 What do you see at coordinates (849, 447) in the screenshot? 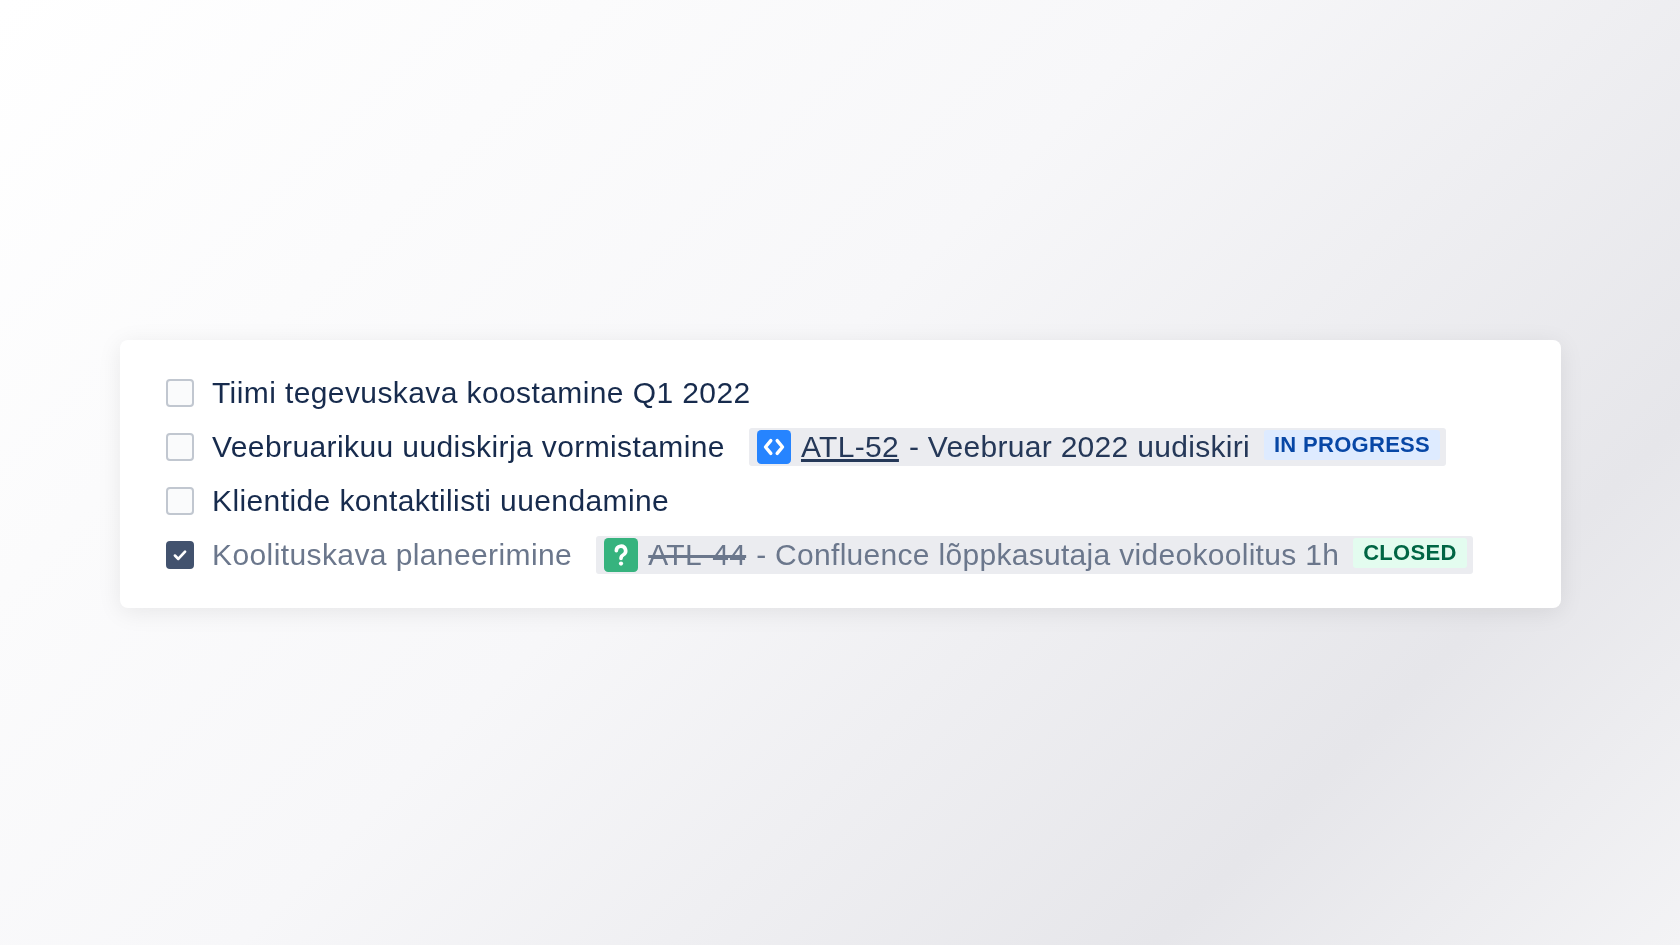
I see `issue-key-link: ATL-52` at bounding box center [849, 447].